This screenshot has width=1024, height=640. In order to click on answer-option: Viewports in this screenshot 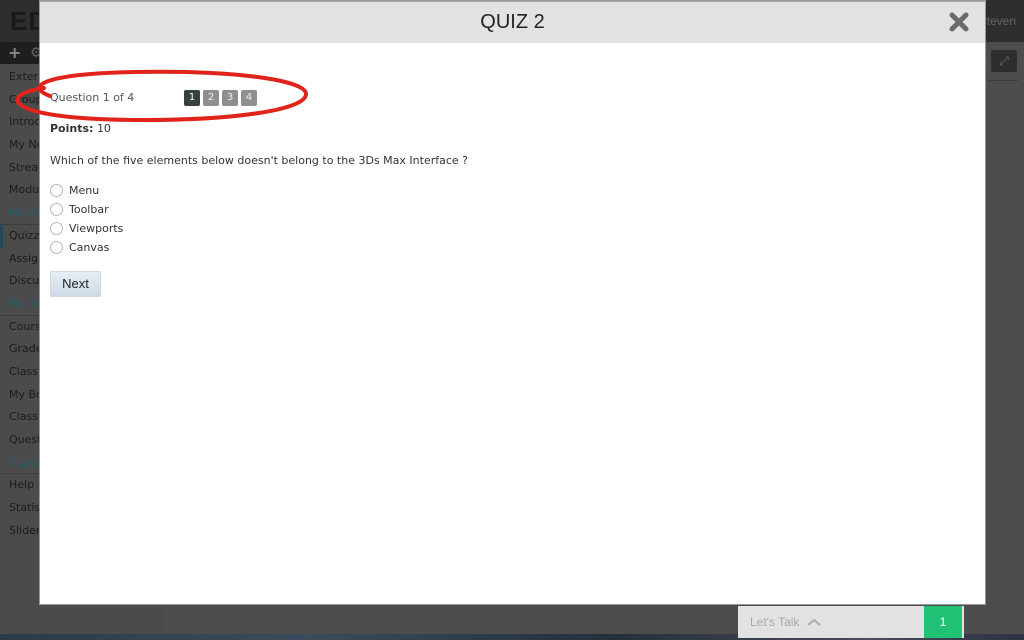, I will do `click(86, 228)`.